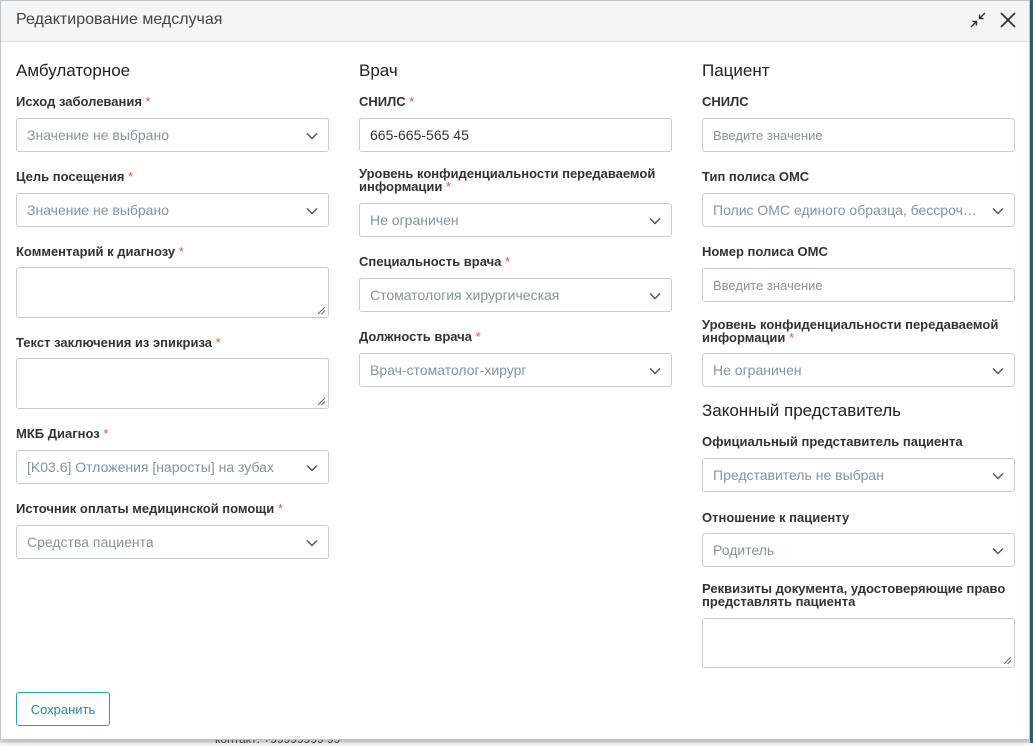 The width and height of the screenshot is (1033, 746). What do you see at coordinates (75, 176) in the screenshot?
I see `visit-purpose-label: Цель посещения *` at bounding box center [75, 176].